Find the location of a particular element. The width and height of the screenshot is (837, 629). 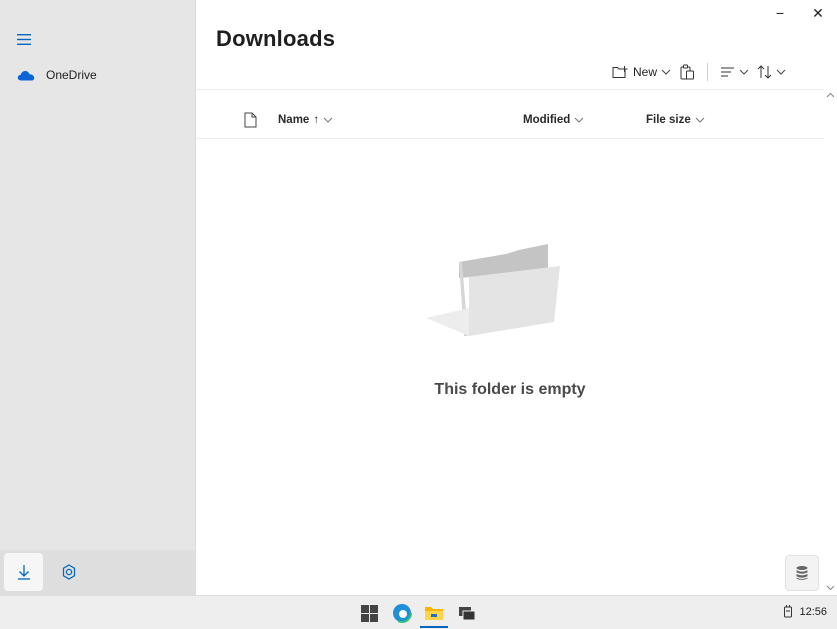

taskbar-edge-browser is located at coordinates (402, 613).